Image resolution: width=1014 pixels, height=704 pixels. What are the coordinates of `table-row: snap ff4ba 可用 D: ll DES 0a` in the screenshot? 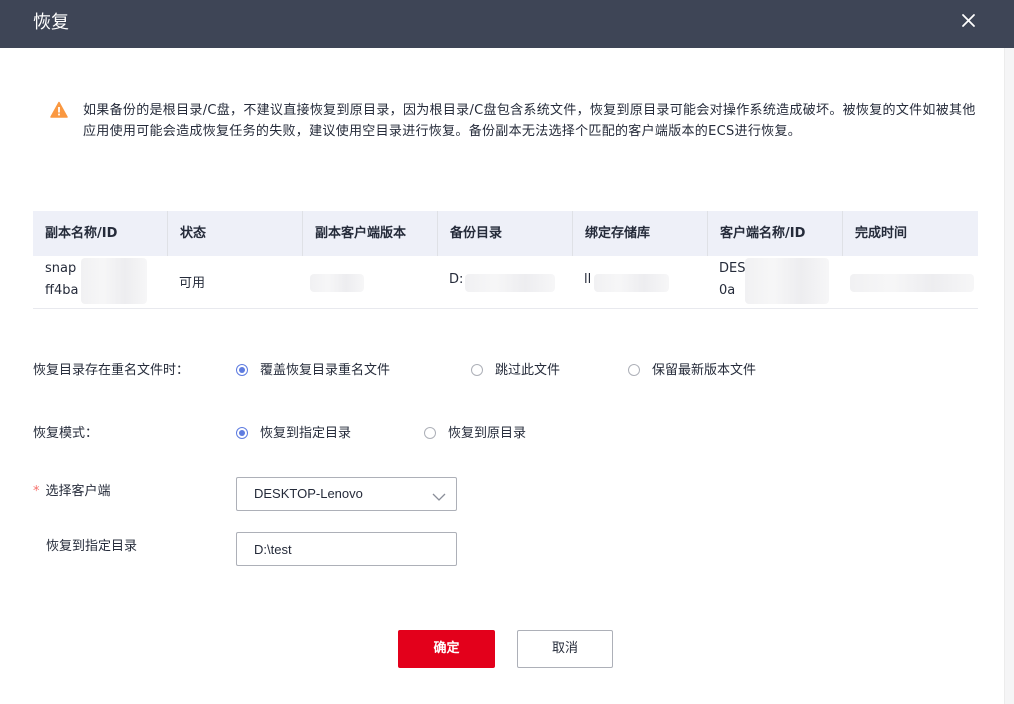 It's located at (505, 282).